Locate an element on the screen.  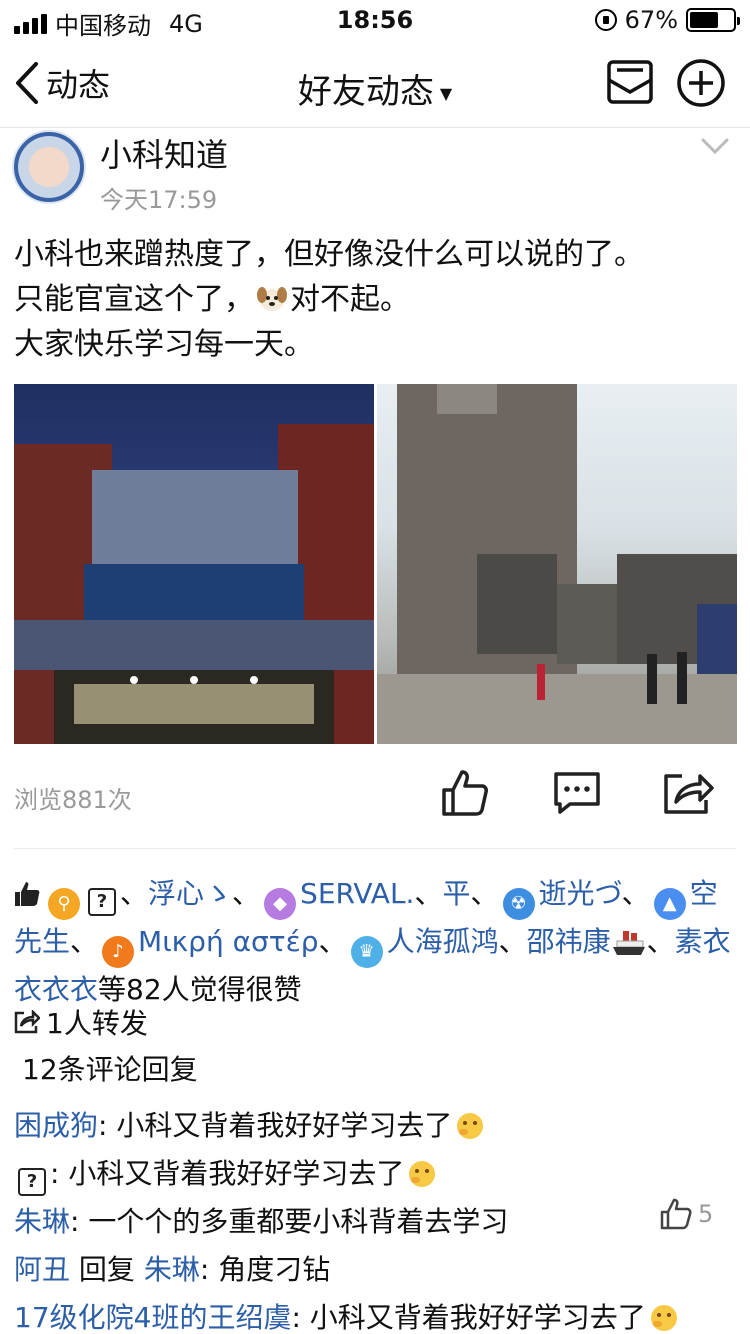
add-post-button is located at coordinates (701, 85).